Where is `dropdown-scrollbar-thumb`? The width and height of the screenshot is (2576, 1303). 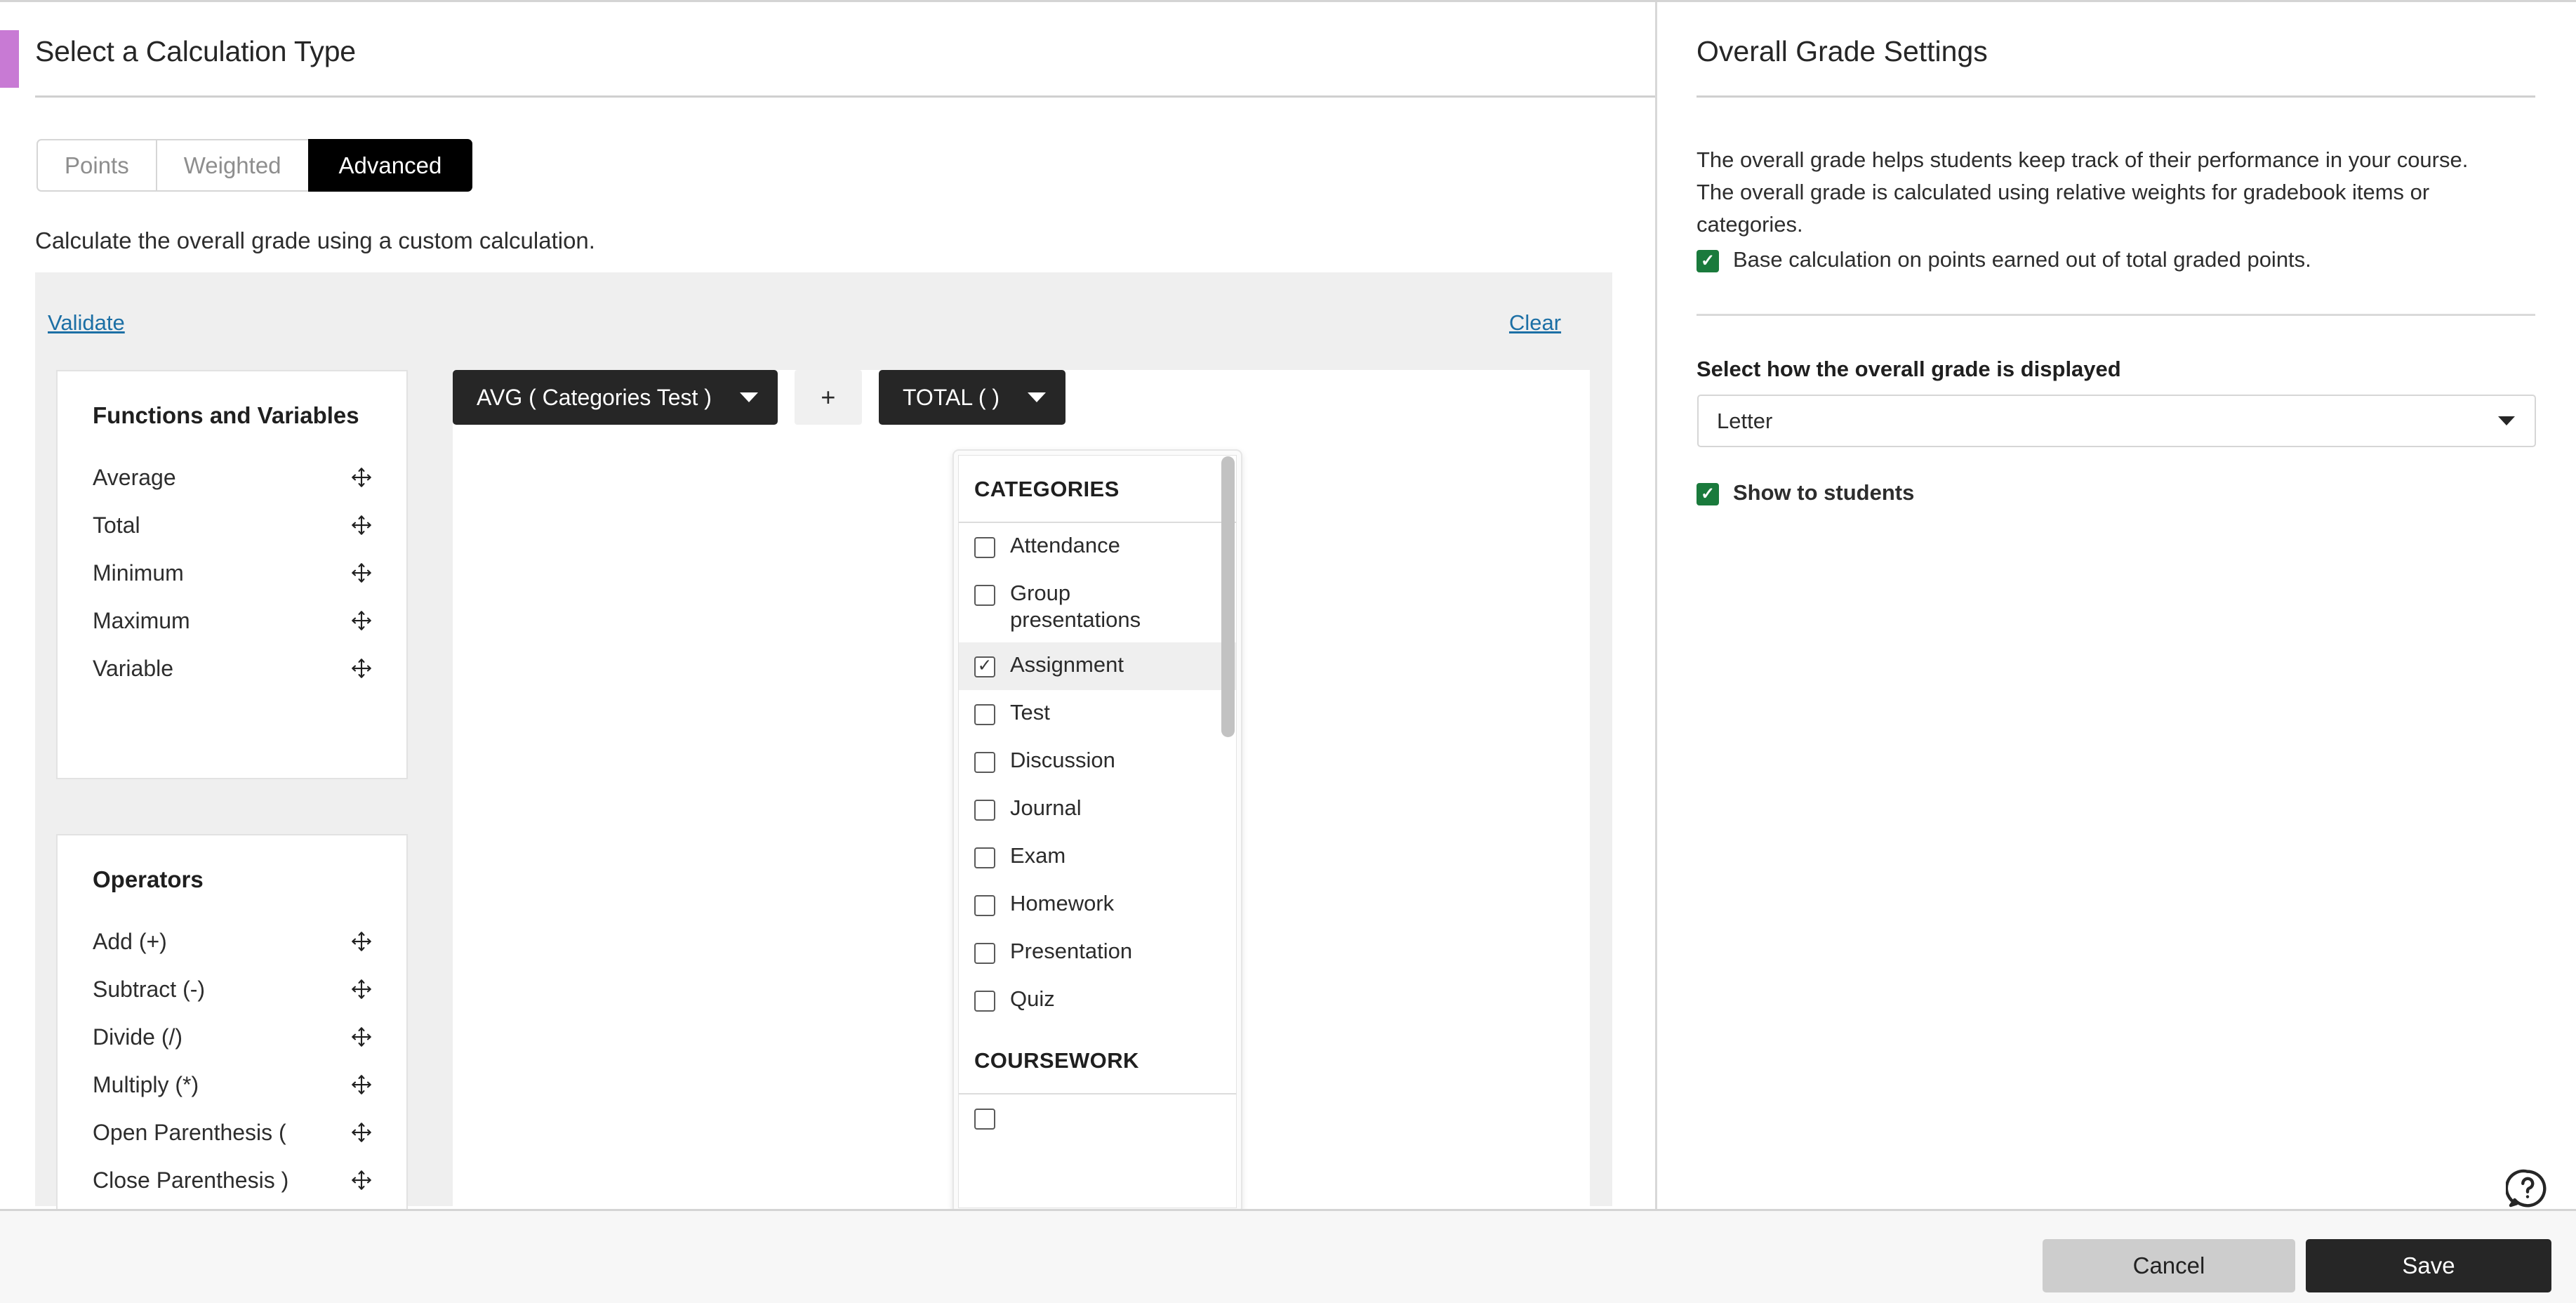 dropdown-scrollbar-thumb is located at coordinates (1228, 596).